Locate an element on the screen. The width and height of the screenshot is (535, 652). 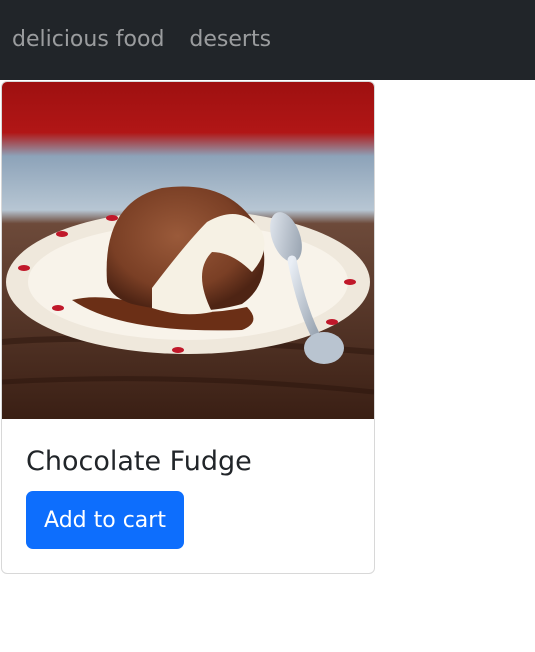
product-title: Chocolate Fudge is located at coordinates (139, 461).